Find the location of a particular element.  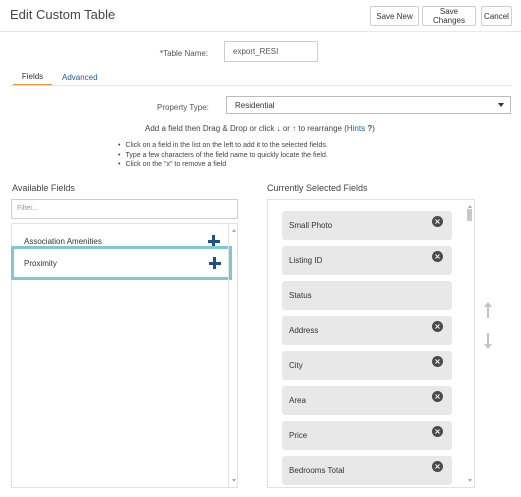

available-fields-title: Available Fields is located at coordinates (43, 188).